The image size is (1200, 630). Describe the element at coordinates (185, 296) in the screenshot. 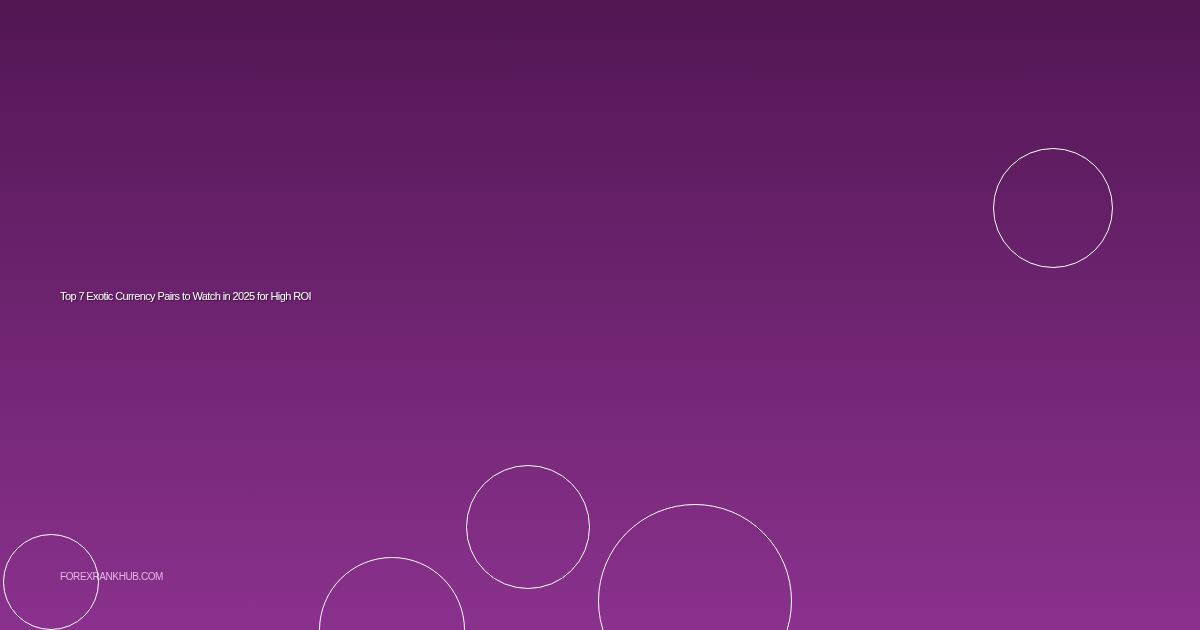

I see `headline: Top 7 Exotic Currency Pairs to Watch in 2025 for High ROI` at that location.